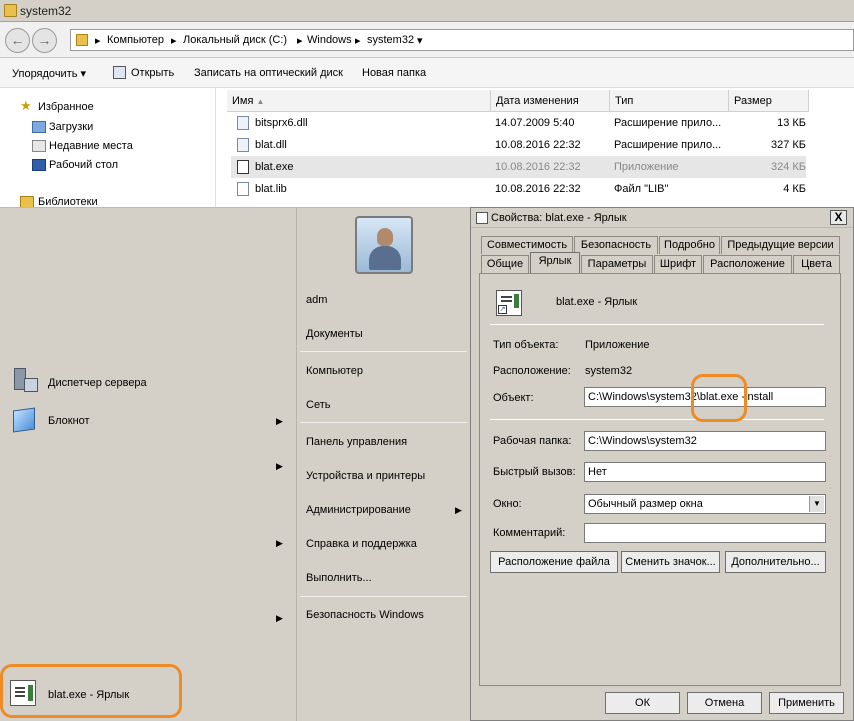 This screenshot has height=721, width=854. Describe the element at coordinates (662, 218) in the screenshot. I see `dialog-titlebar: Свойства: blat.exe - Ярлык X` at that location.